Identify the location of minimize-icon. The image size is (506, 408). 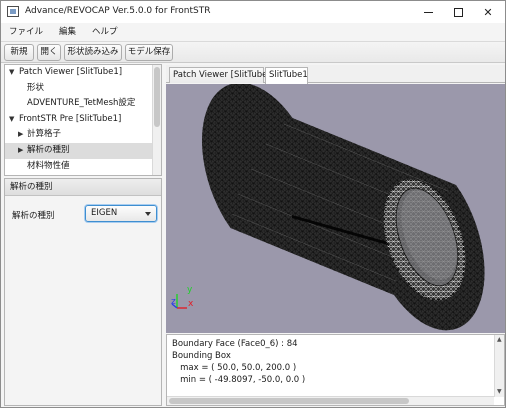
(428, 12).